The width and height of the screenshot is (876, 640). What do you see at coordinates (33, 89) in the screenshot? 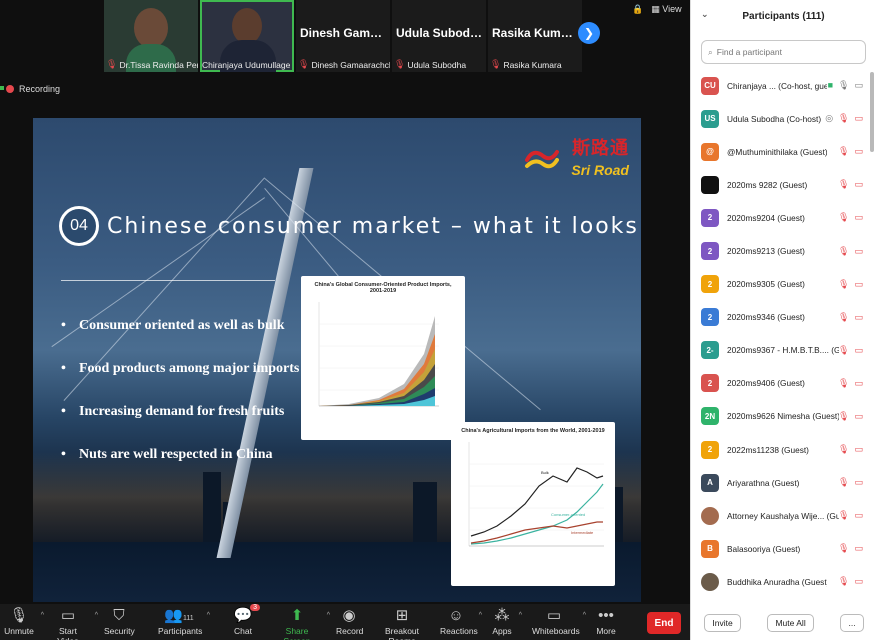
I see `recording-indicator: Recording` at bounding box center [33, 89].